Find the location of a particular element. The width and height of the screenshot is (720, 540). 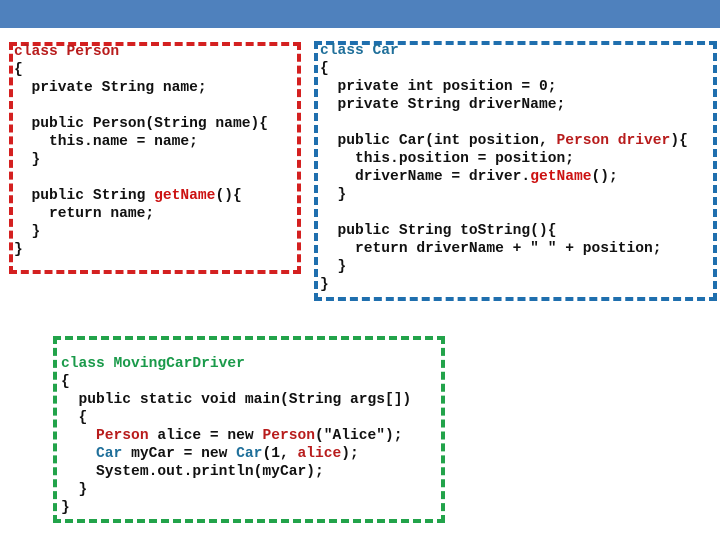

code-line: private String driverName; is located at coordinates (504, 105).